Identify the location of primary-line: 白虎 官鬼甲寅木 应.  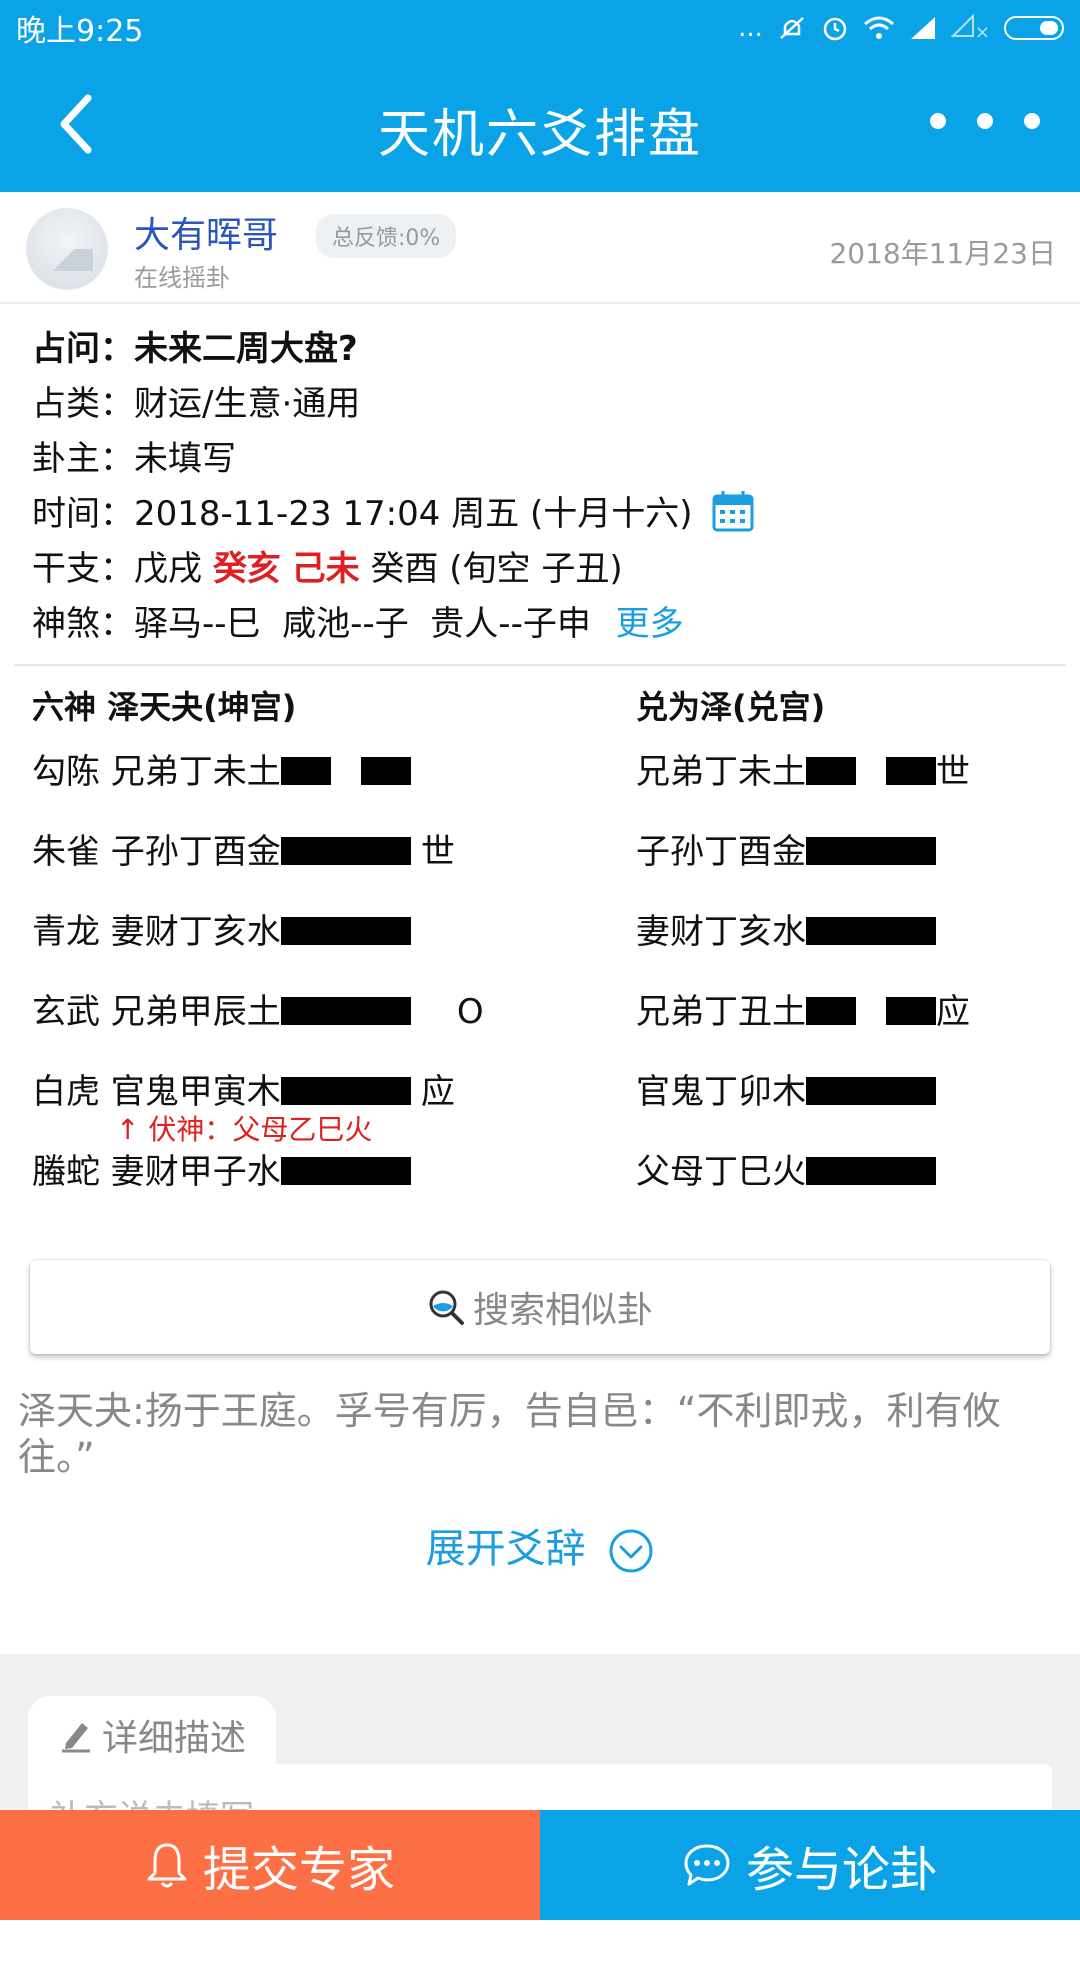
(243, 1088).